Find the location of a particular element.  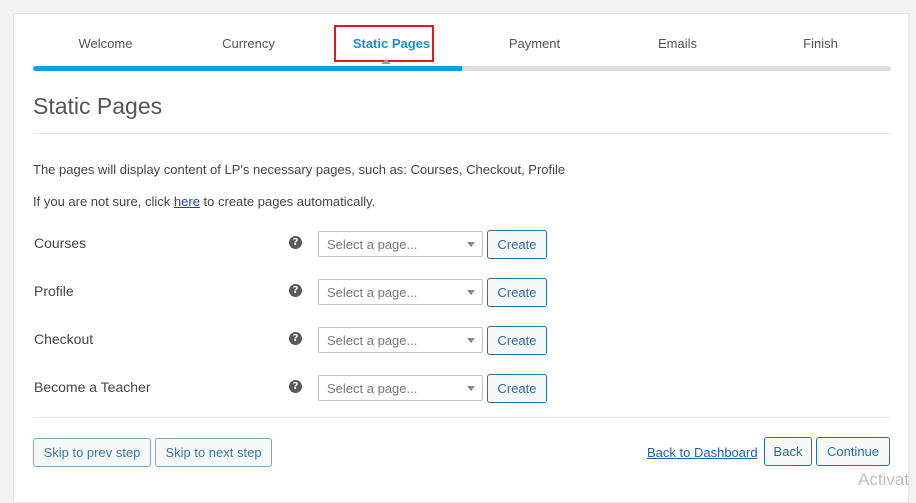

create-checkout-page-button: Create is located at coordinates (517, 340).